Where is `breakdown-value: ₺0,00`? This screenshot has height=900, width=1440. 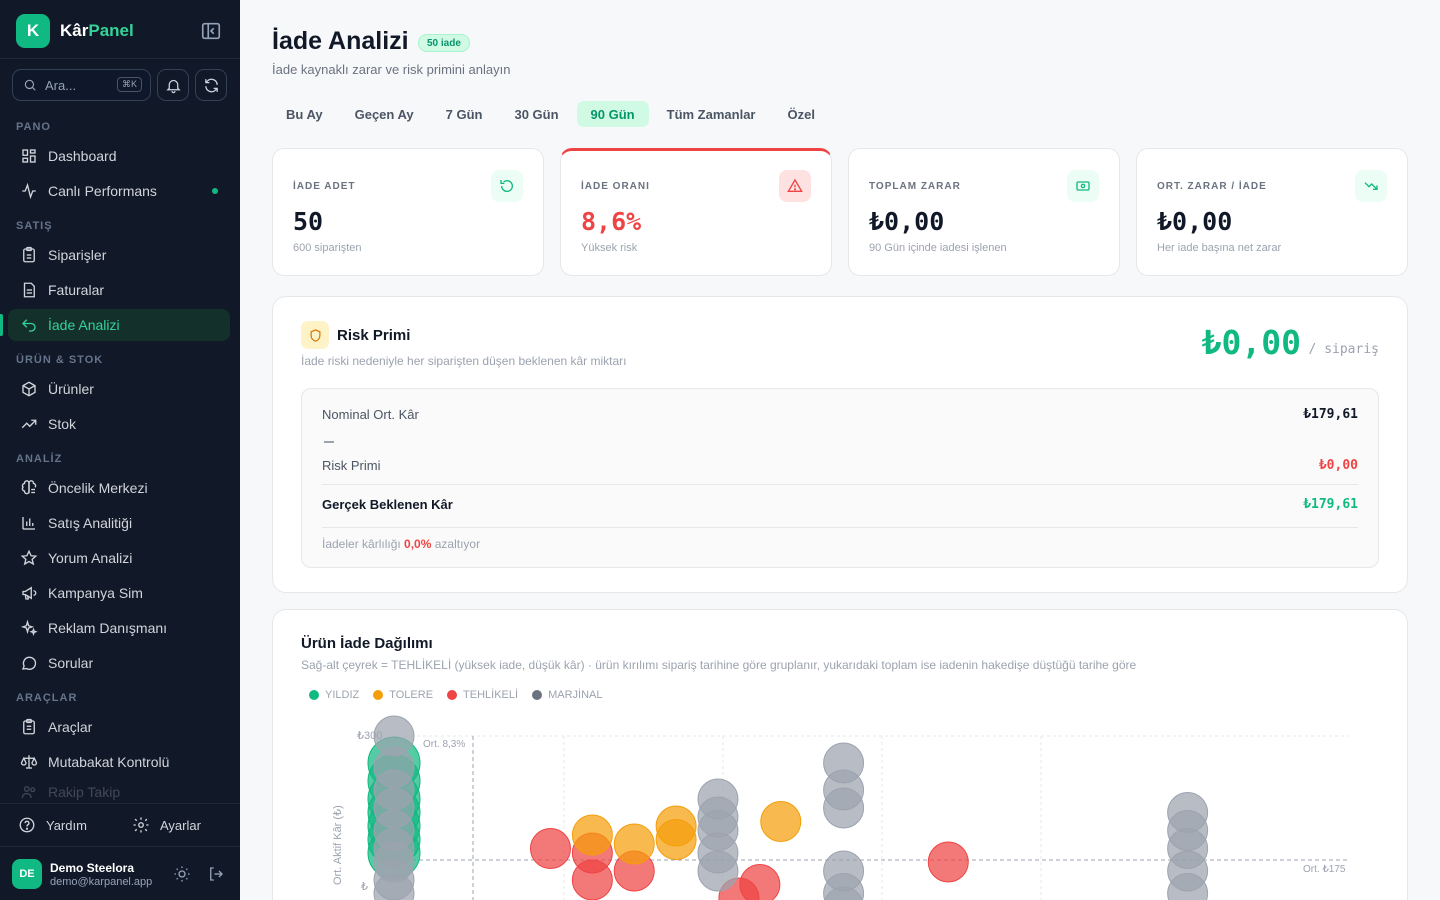
breakdown-value: ₺0,00 is located at coordinates (1338, 465).